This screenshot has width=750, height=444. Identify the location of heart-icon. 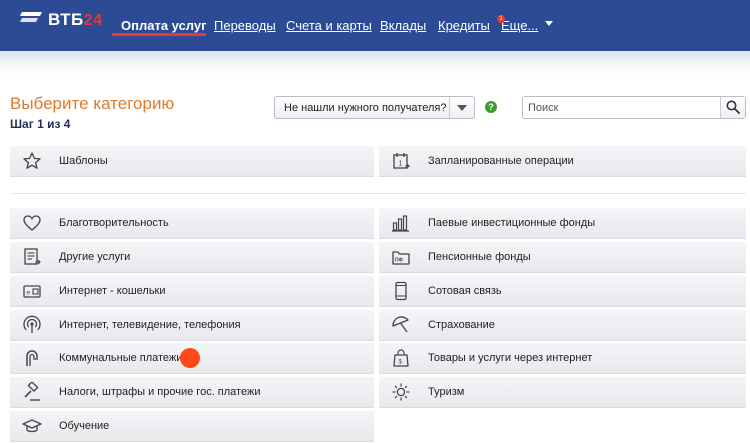
(32, 223).